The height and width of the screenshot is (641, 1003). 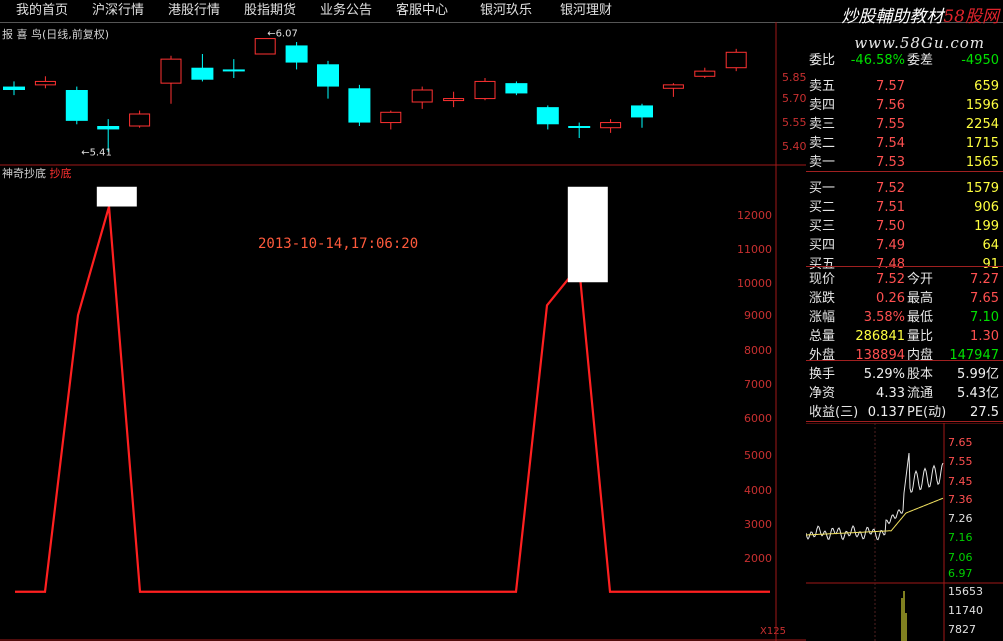 I want to click on quote-label-2: 流通, so click(x=920, y=393).